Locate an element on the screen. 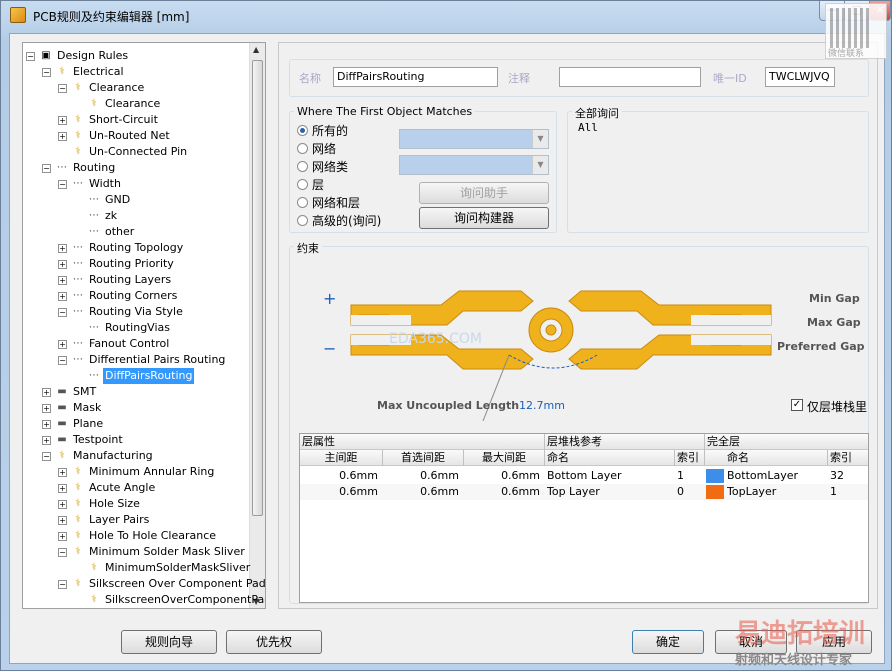  scope-radio-option: 网络 is located at coordinates (316, 149).